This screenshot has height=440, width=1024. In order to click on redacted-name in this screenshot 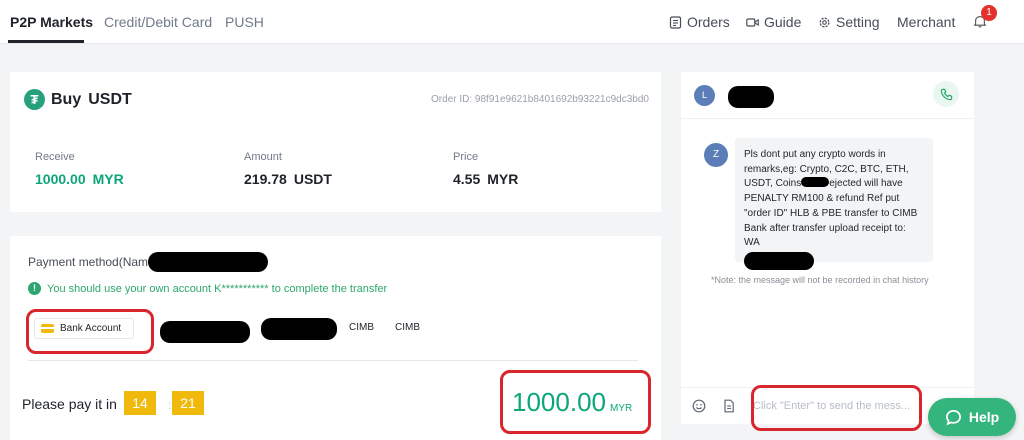, I will do `click(208, 262)`.